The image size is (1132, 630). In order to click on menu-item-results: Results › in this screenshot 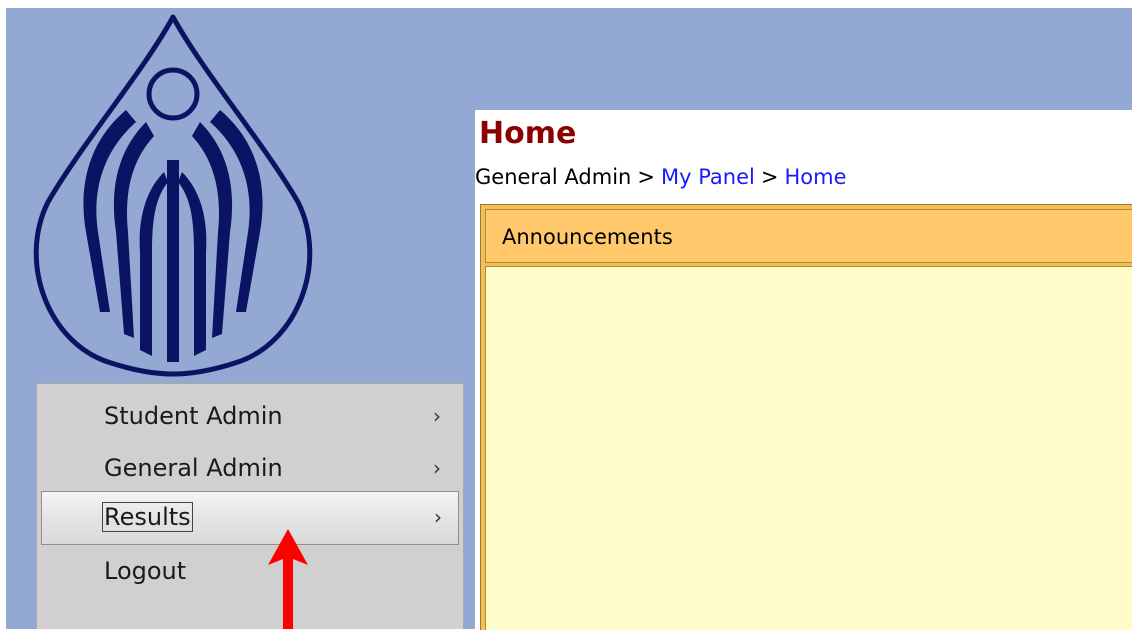, I will do `click(250, 518)`.